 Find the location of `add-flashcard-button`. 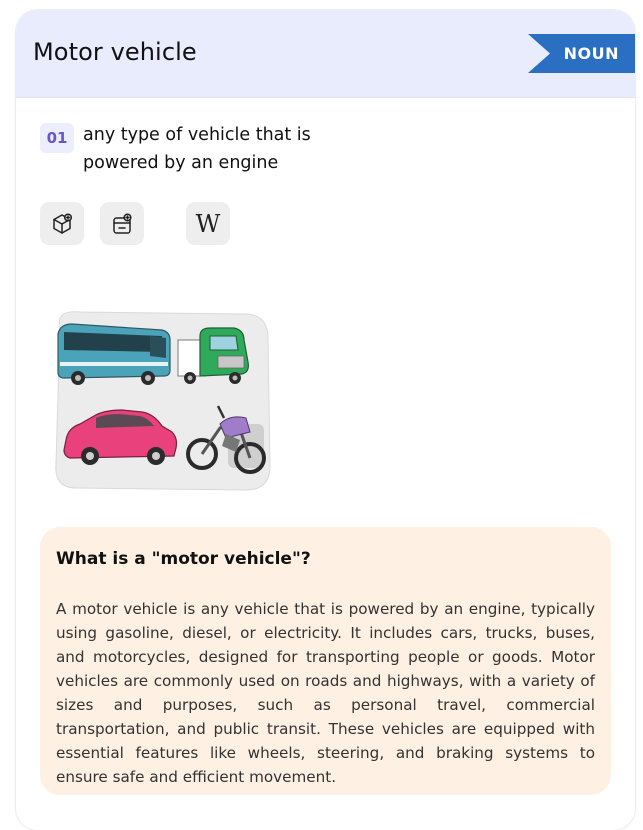

add-flashcard-button is located at coordinates (122, 223).